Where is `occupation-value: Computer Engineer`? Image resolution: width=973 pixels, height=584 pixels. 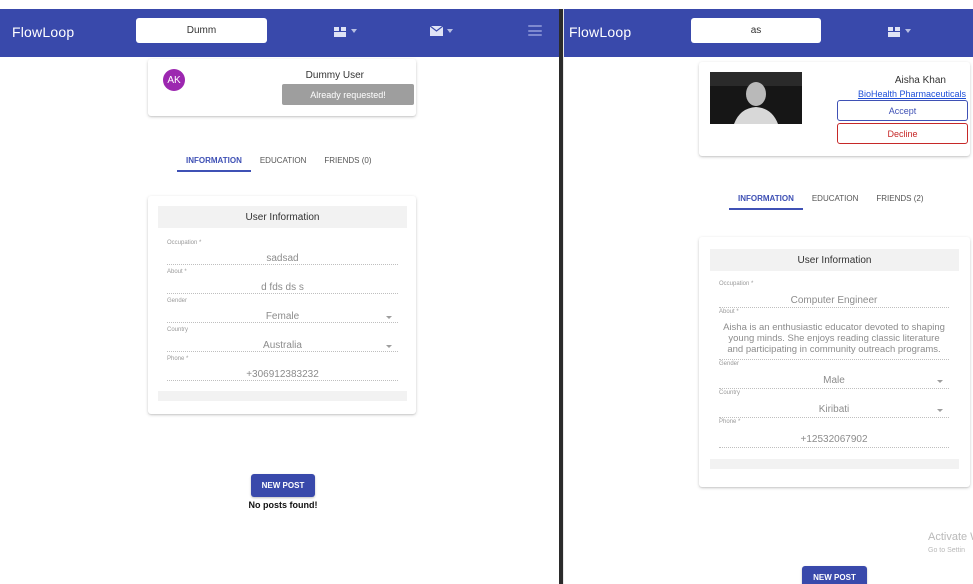
occupation-value: Computer Engineer is located at coordinates (834, 300).